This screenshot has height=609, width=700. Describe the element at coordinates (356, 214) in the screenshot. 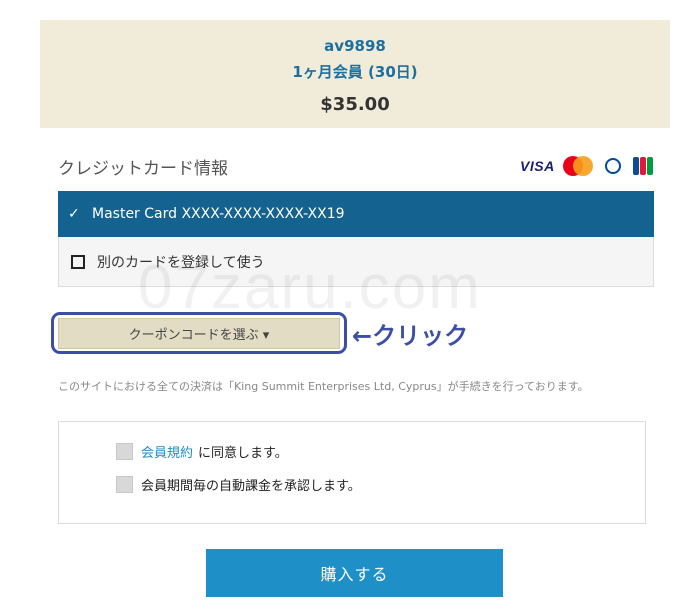

I see `saved-card-option: ✓ Master Card XXXX-XXXX-XXXX-XX19` at that location.